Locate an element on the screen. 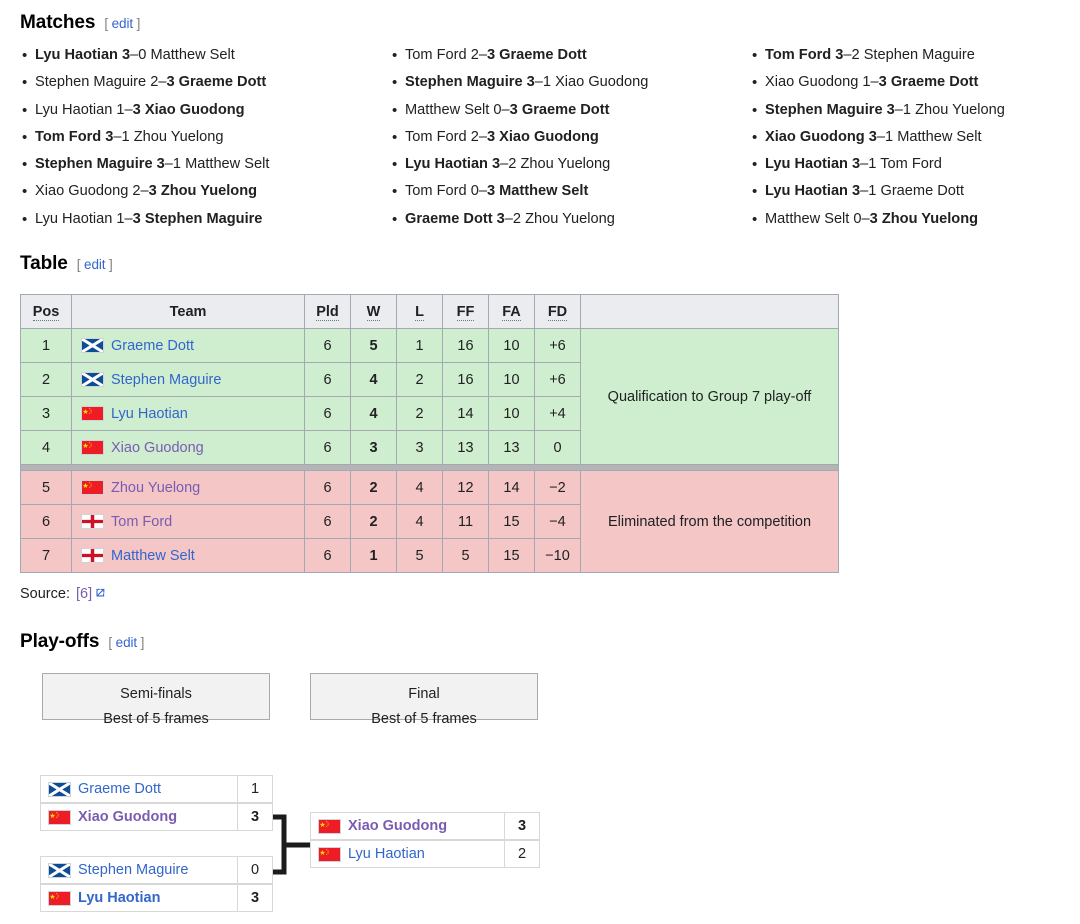  match-item: Tom Ford 2–3 Xiao Guodong is located at coordinates (570, 138).